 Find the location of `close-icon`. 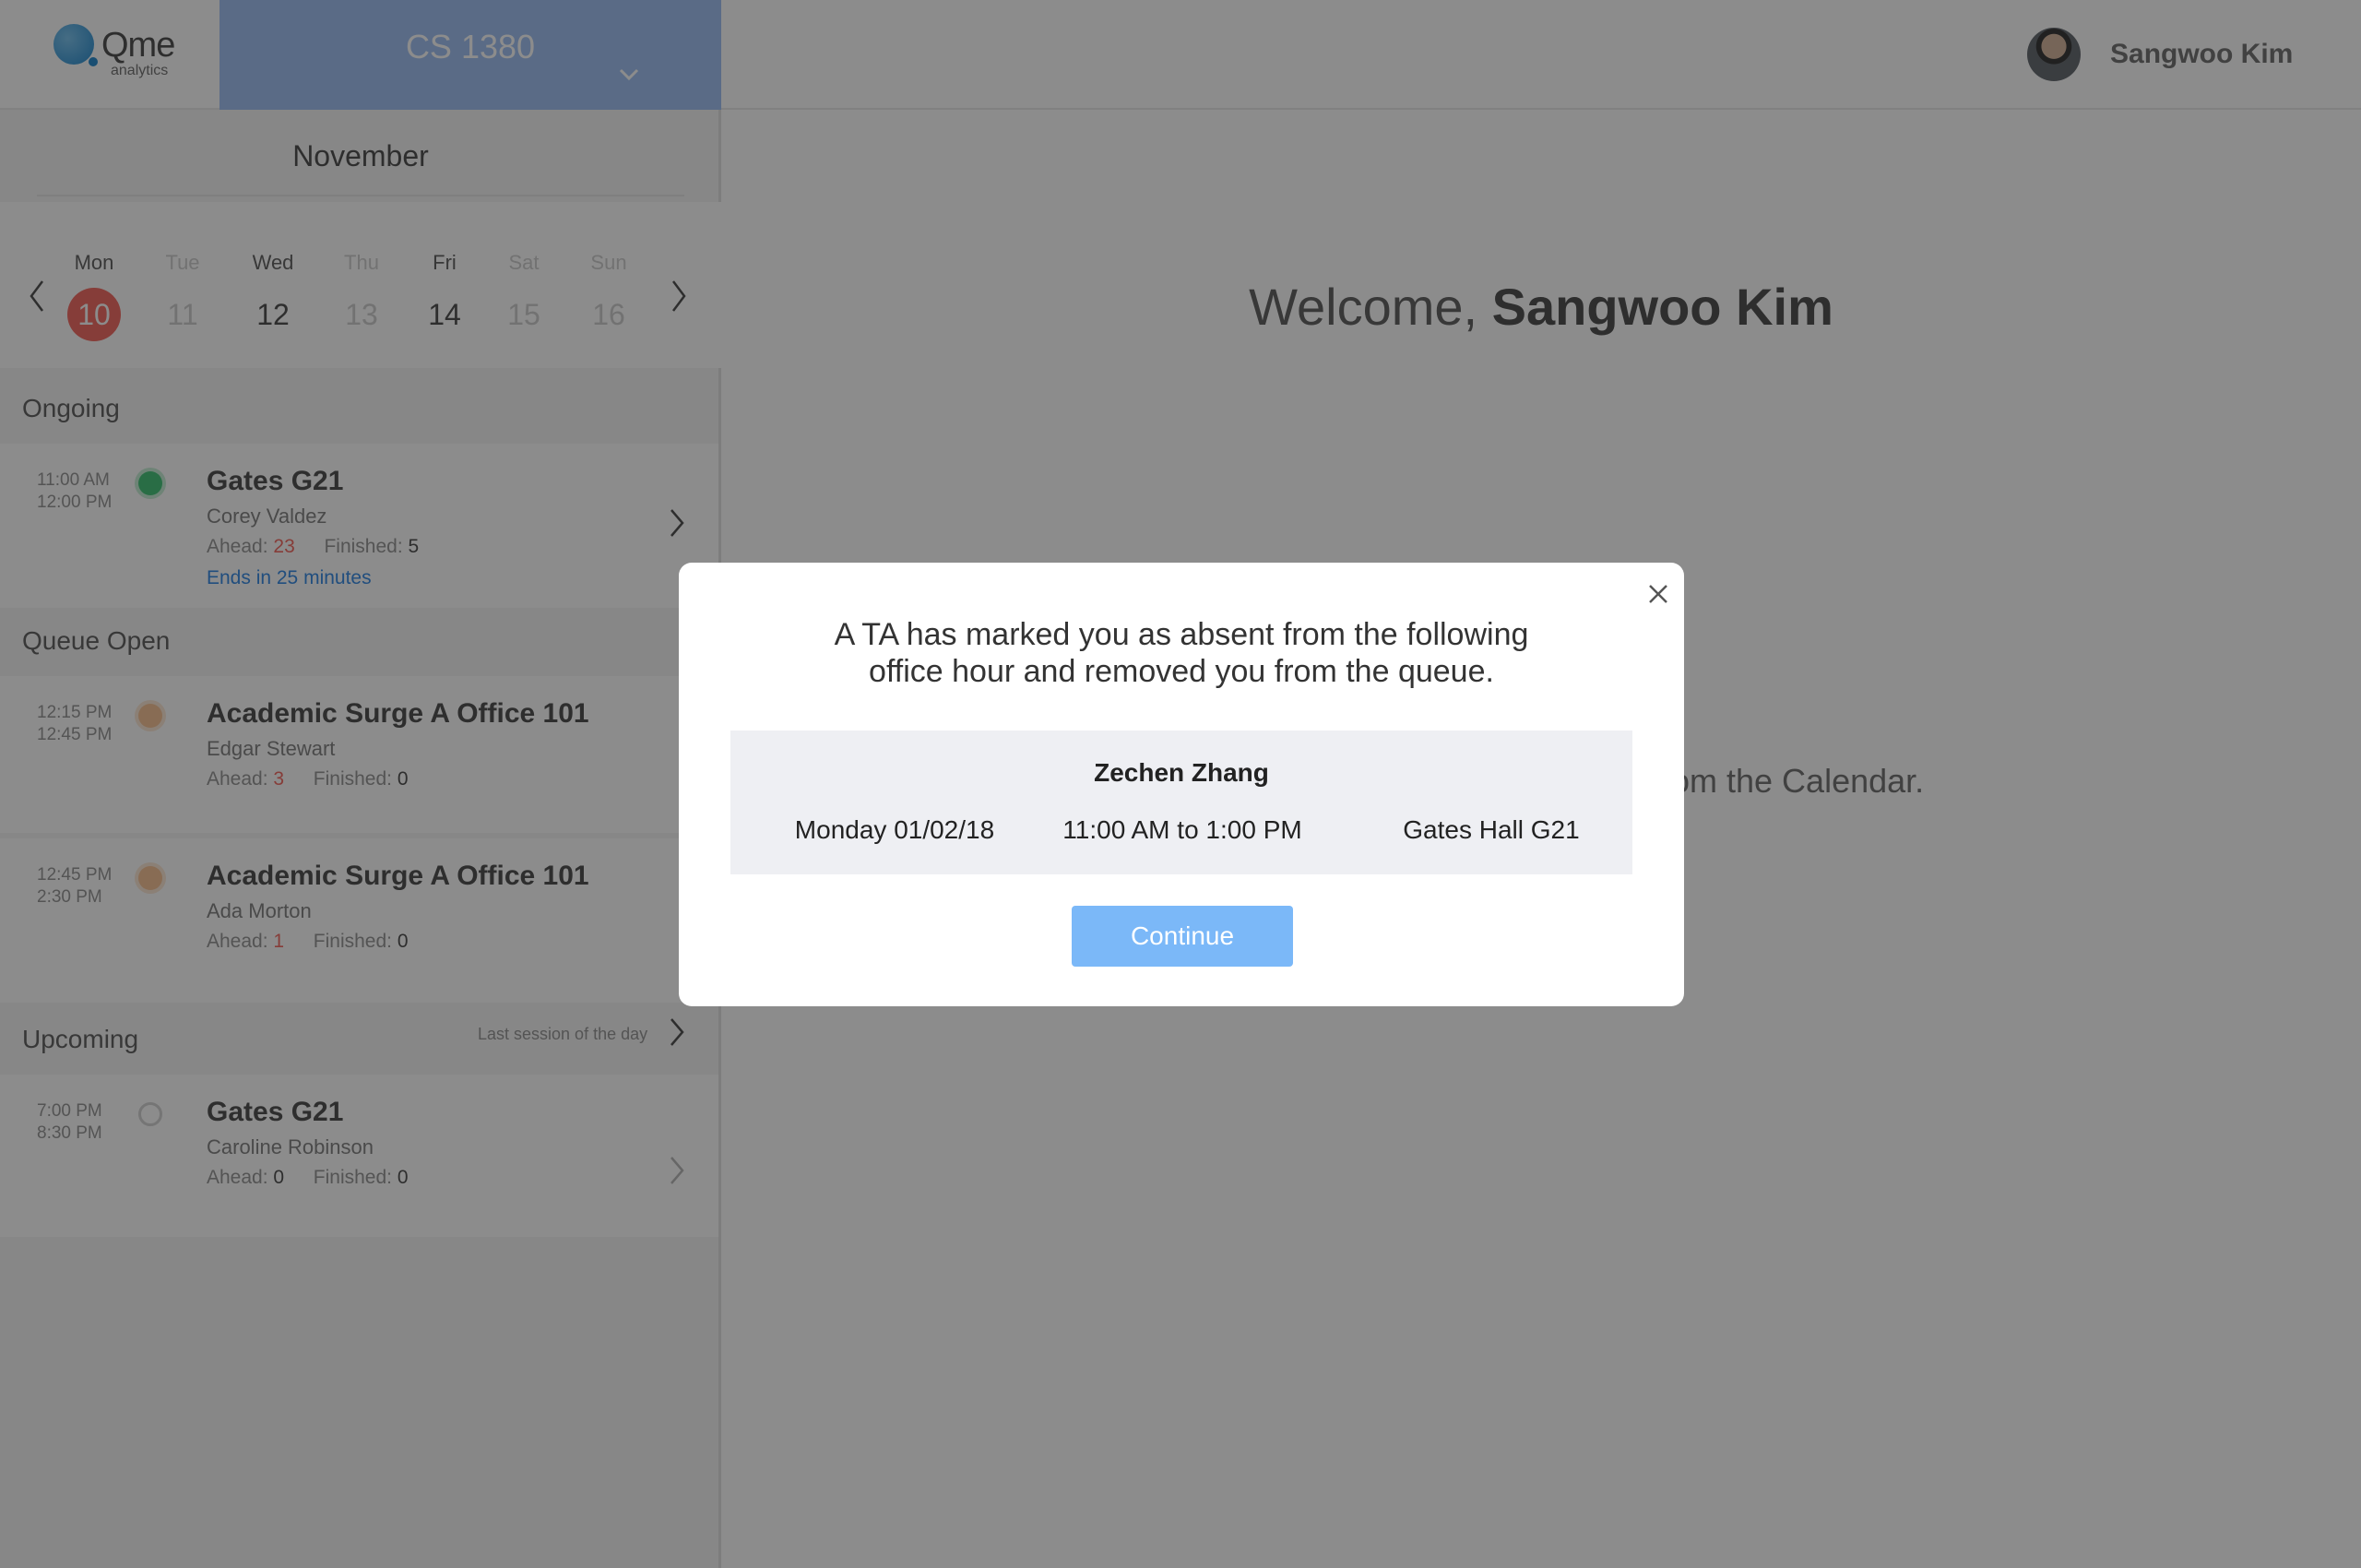

close-icon is located at coordinates (1658, 594).